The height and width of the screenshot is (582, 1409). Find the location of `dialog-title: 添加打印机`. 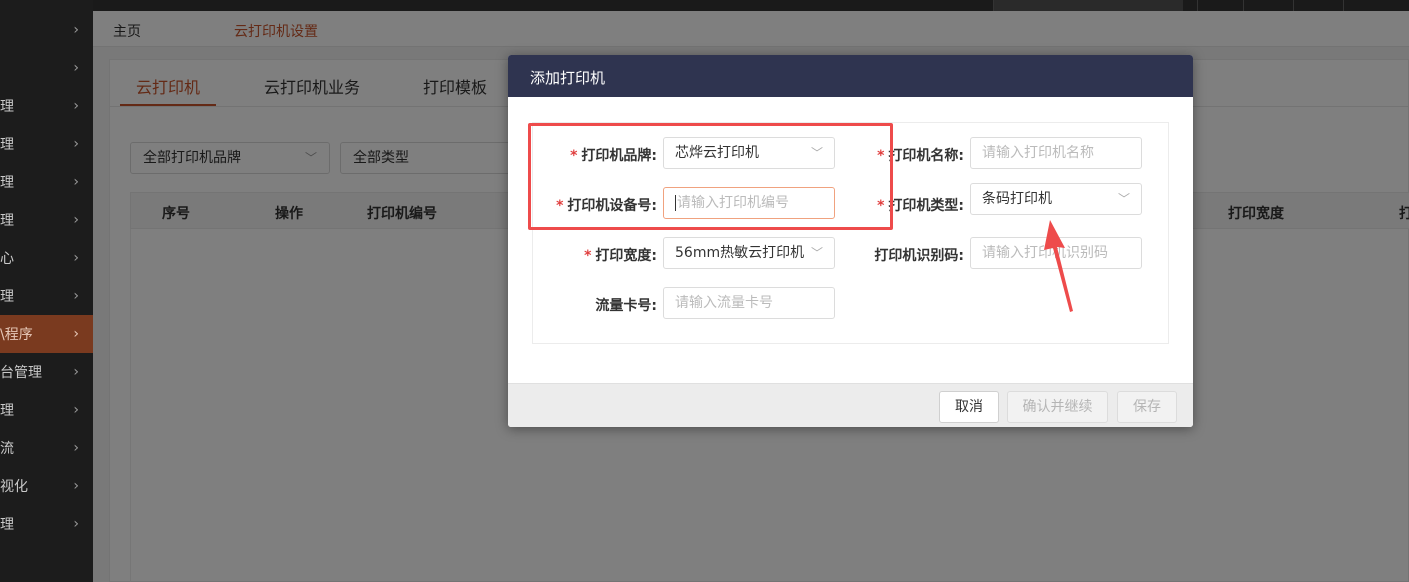

dialog-title: 添加打印机 is located at coordinates (568, 78).